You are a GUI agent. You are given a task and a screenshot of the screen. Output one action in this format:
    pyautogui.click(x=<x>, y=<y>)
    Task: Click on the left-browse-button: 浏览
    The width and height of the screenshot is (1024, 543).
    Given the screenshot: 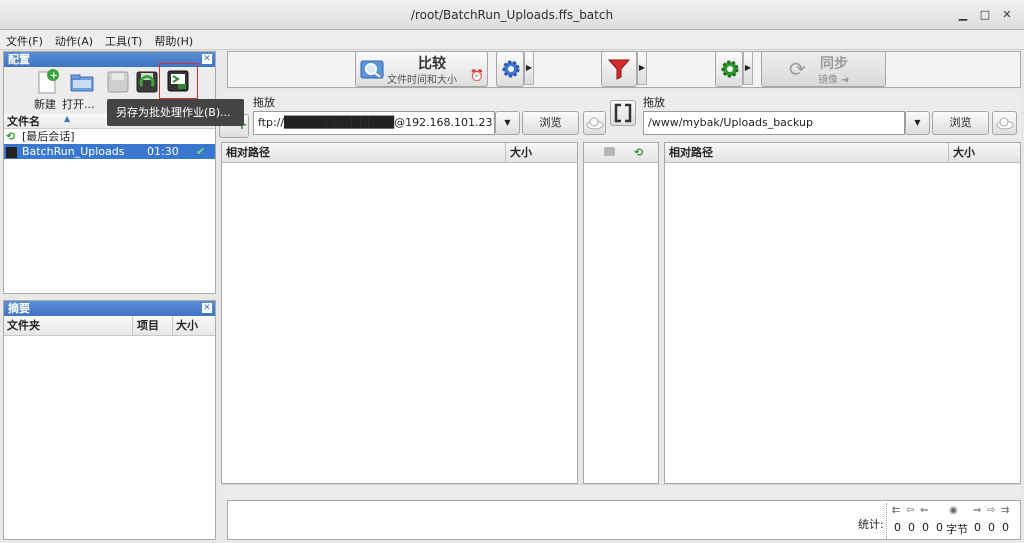 What is the action you would take?
    pyautogui.click(x=550, y=123)
    